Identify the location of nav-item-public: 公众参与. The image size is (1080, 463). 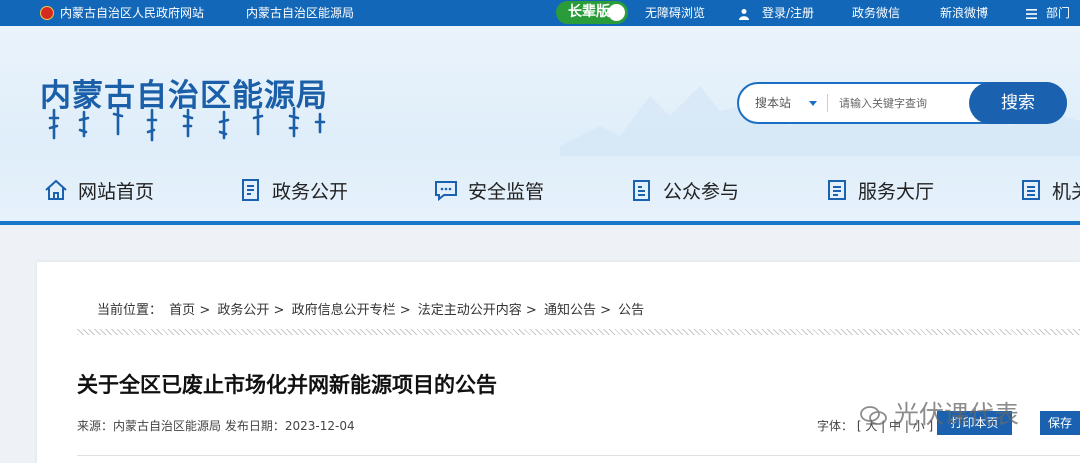
(685, 190).